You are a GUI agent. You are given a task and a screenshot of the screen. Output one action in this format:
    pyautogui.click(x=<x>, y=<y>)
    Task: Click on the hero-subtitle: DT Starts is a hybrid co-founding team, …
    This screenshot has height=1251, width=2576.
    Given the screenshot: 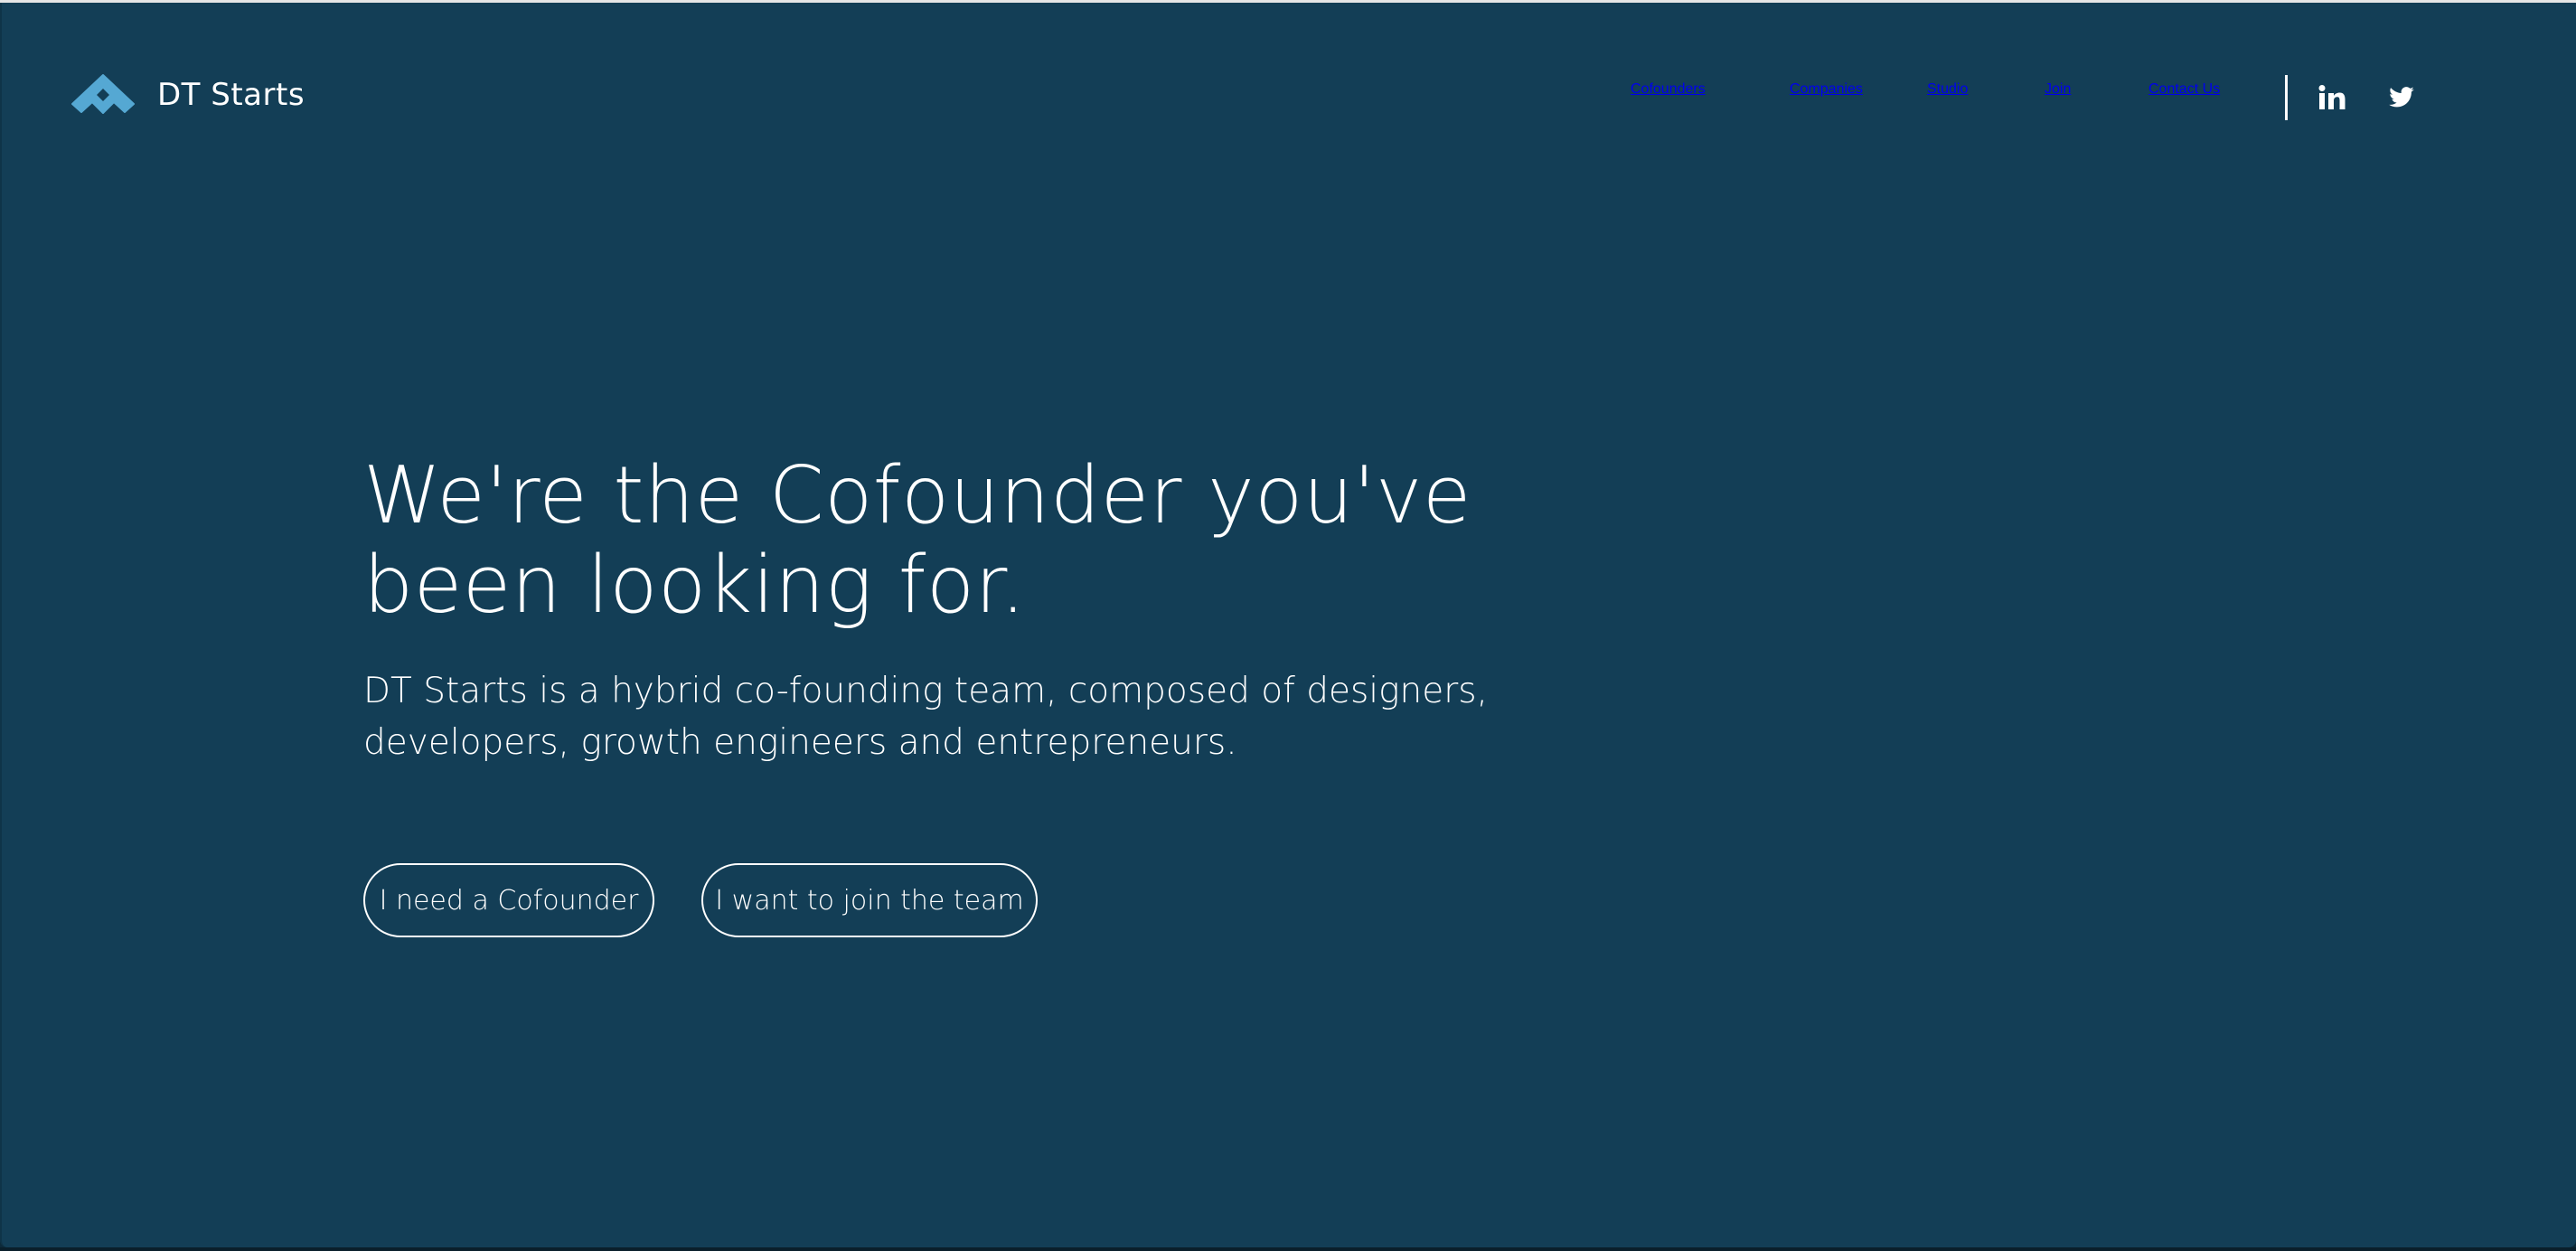 What is the action you would take?
    pyautogui.click(x=926, y=717)
    